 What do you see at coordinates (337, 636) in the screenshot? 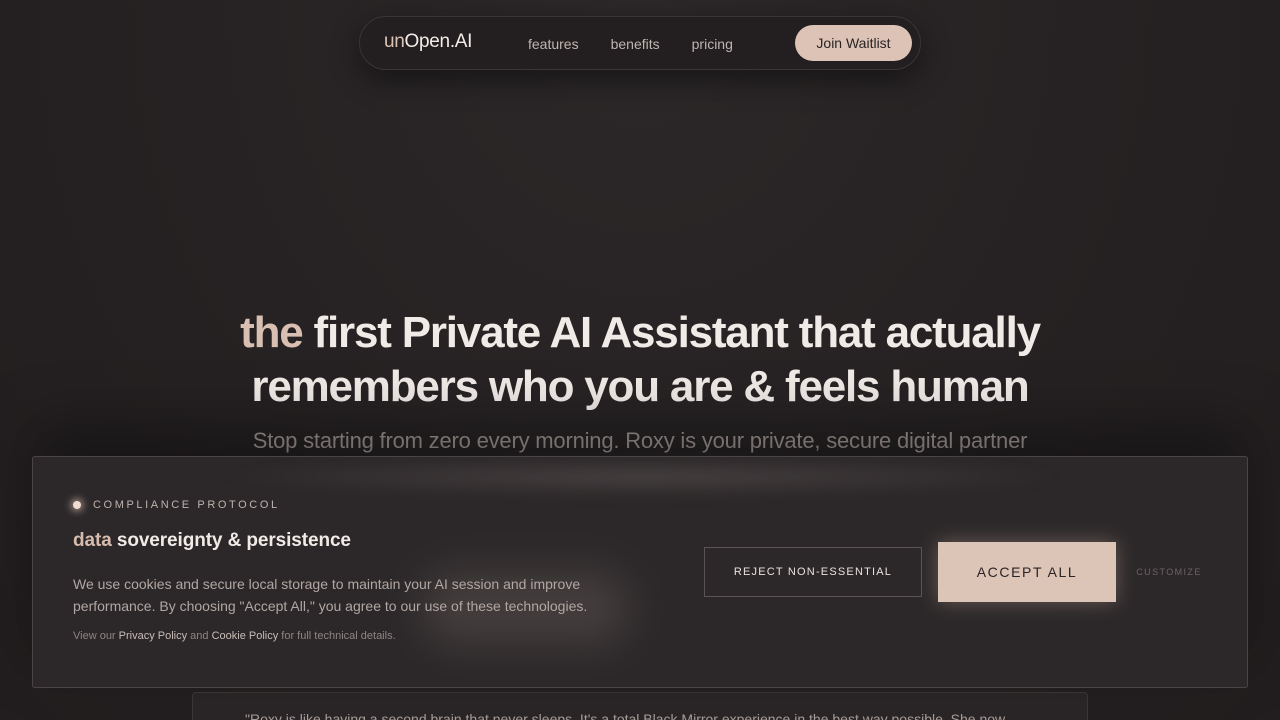
I see `legal-suffix: for full technical details.` at bounding box center [337, 636].